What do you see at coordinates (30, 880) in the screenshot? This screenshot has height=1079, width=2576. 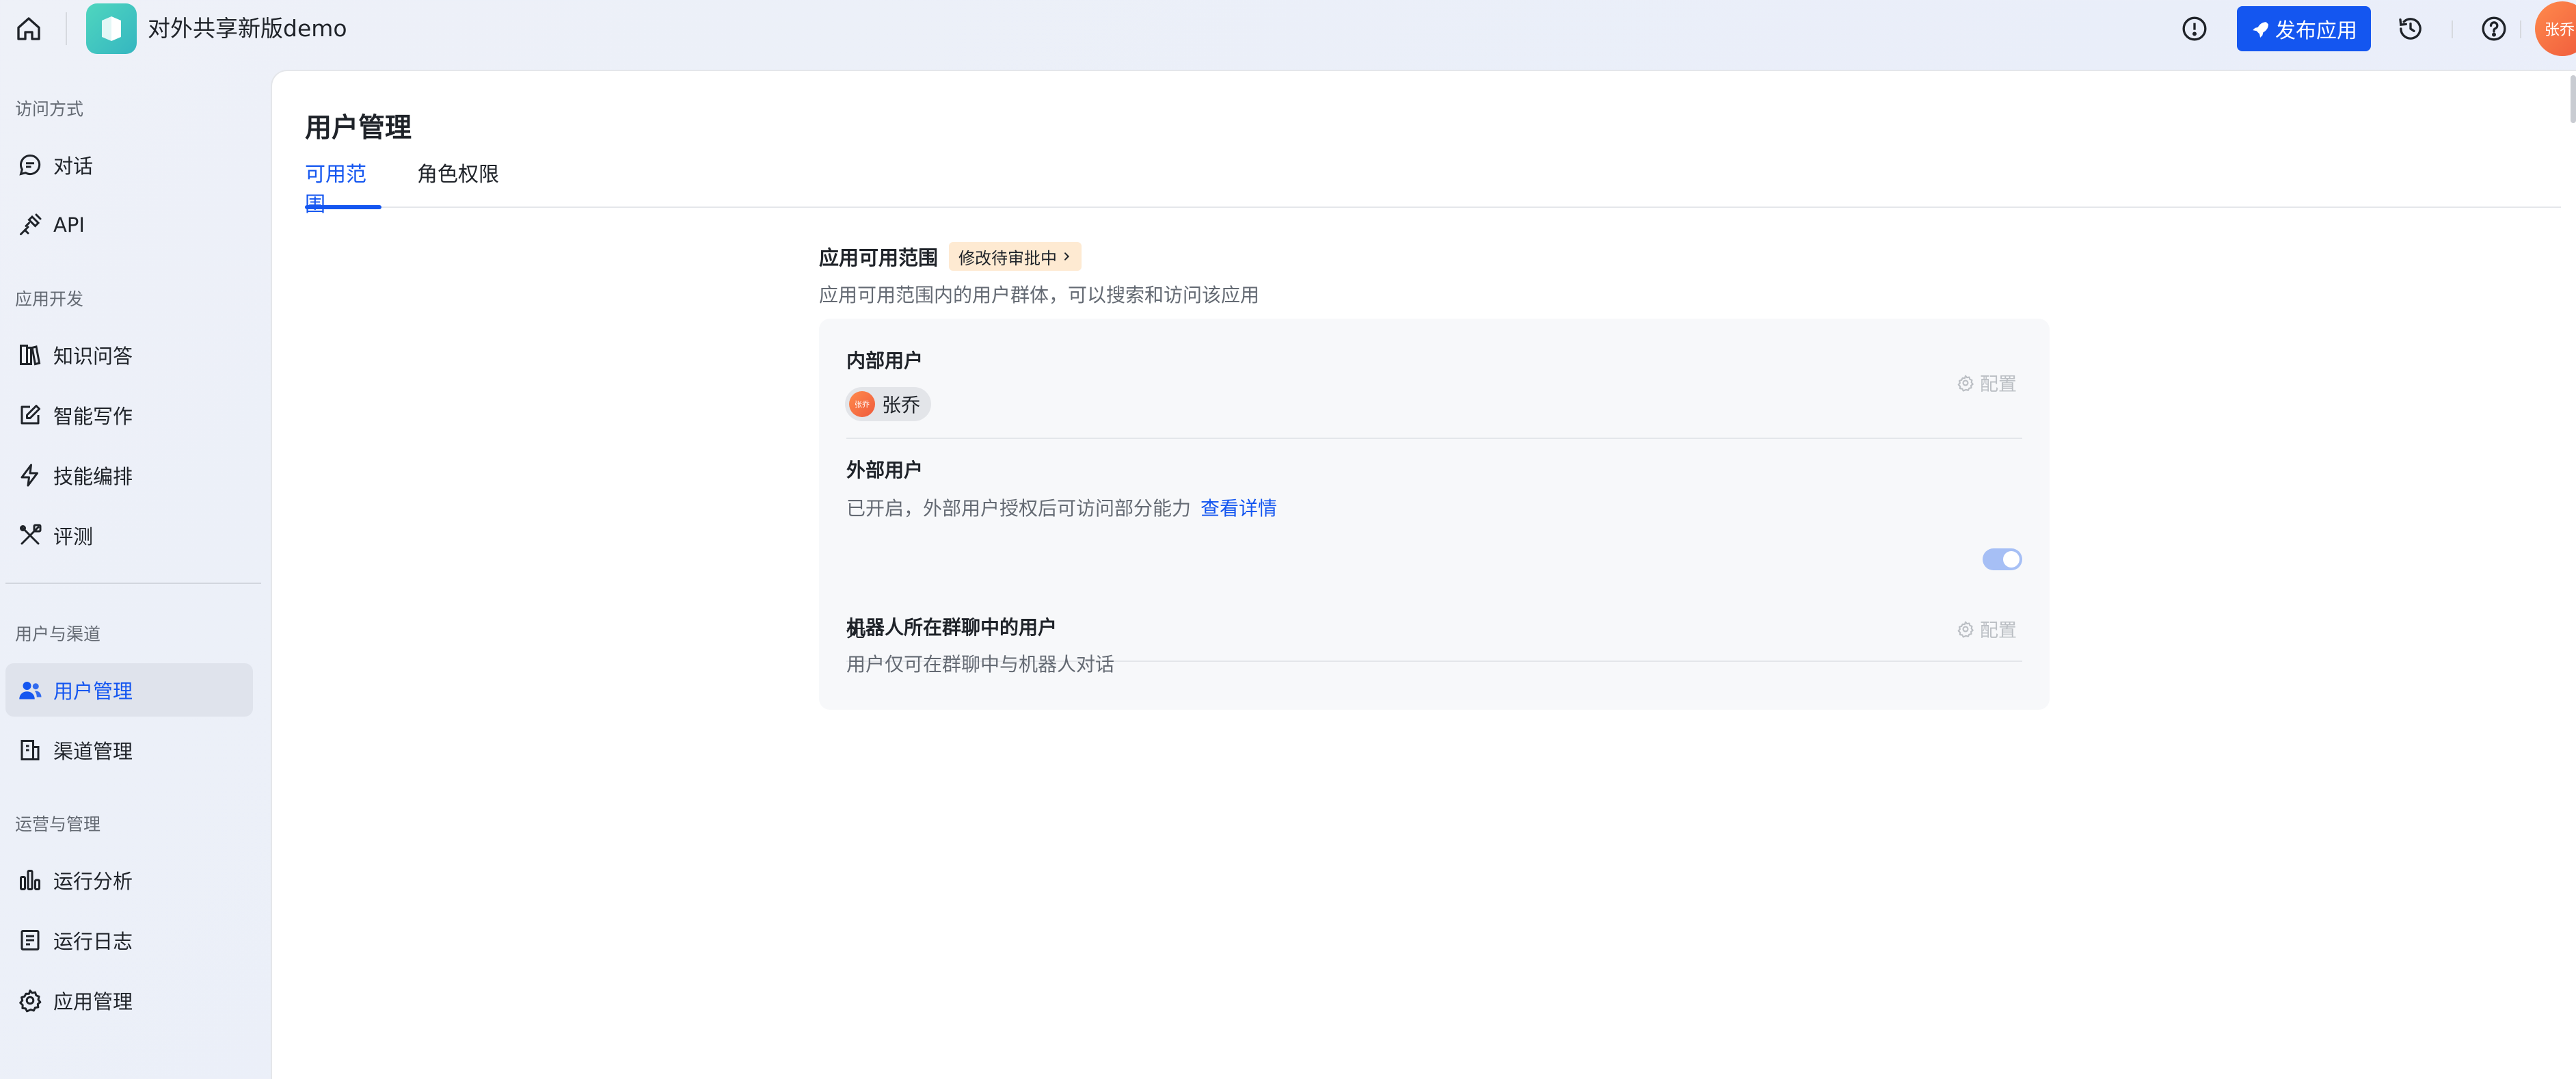 I see `bar-chart-icon` at bounding box center [30, 880].